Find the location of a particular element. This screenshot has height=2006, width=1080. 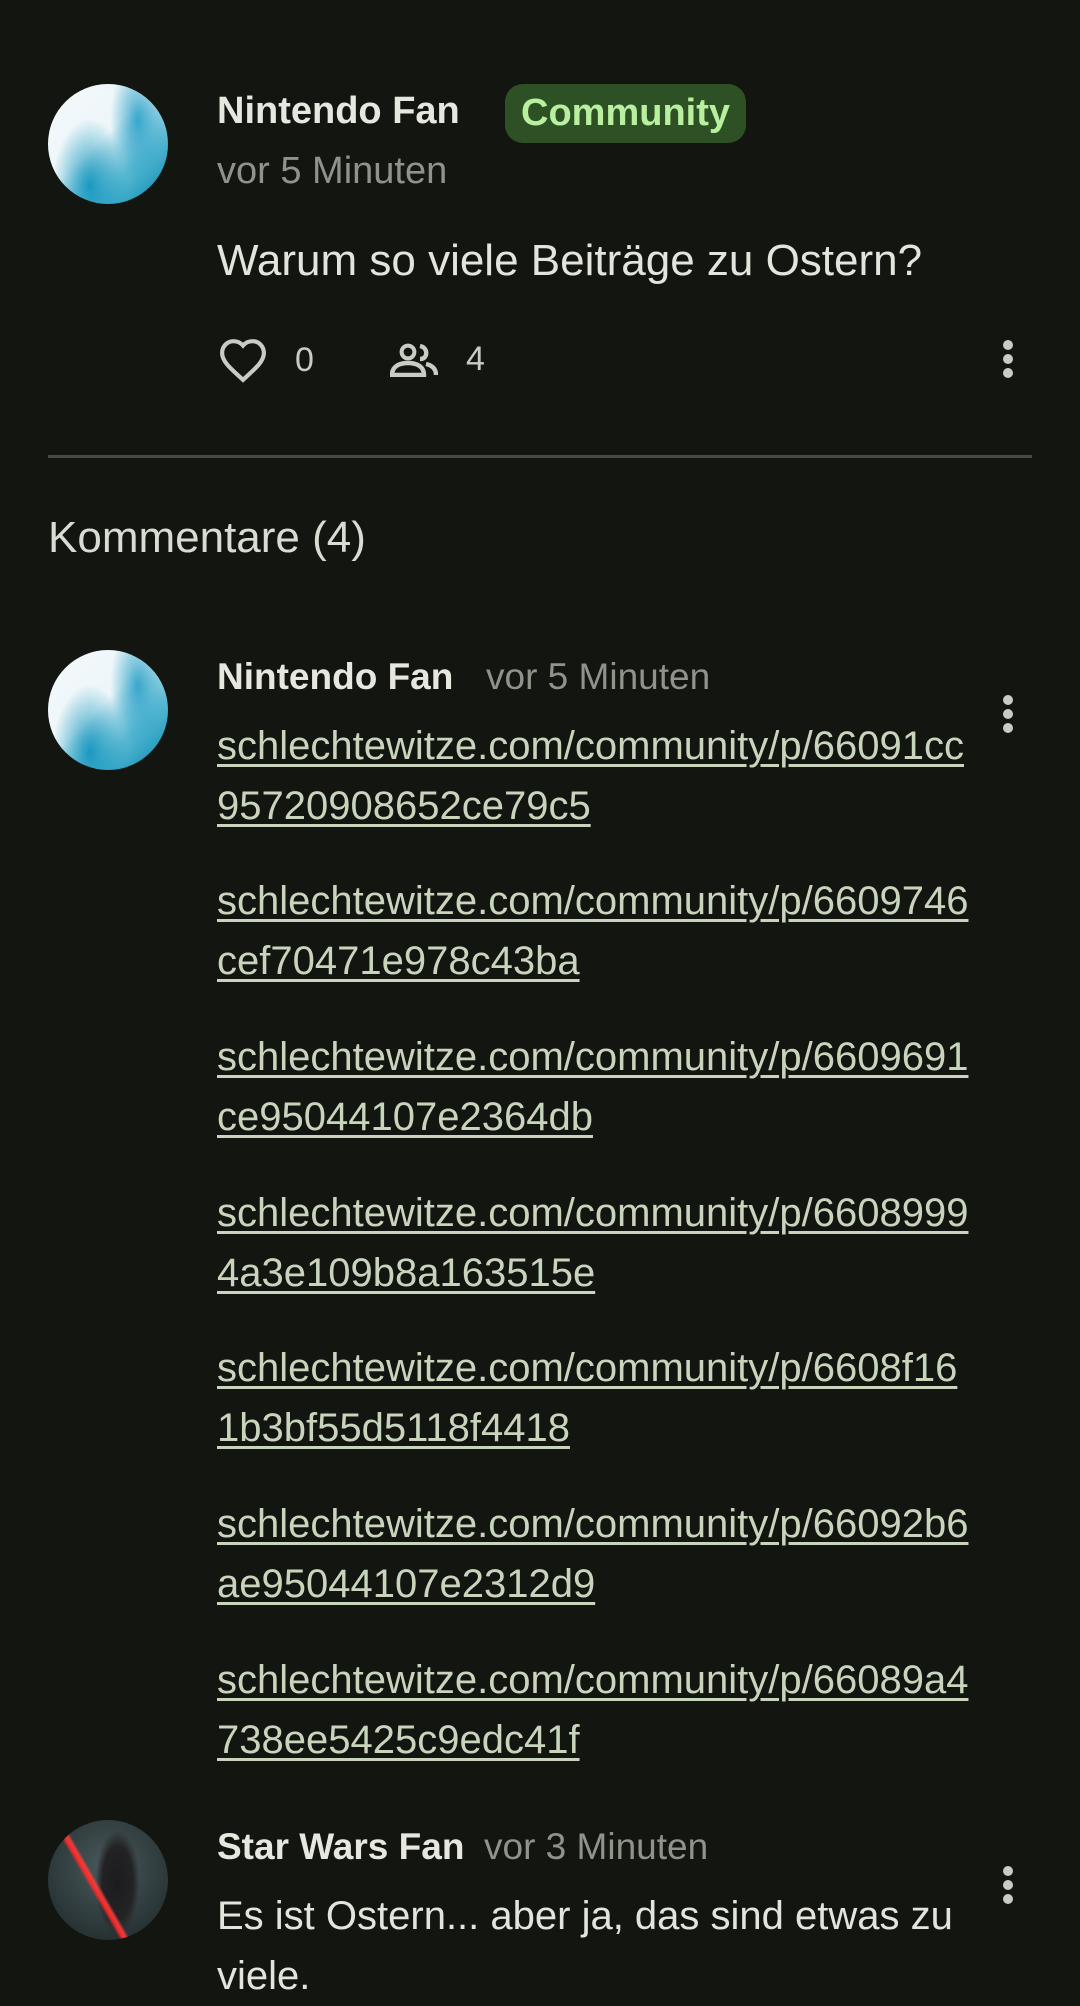

post-timestamp: vor 5 Minuten is located at coordinates (332, 171).